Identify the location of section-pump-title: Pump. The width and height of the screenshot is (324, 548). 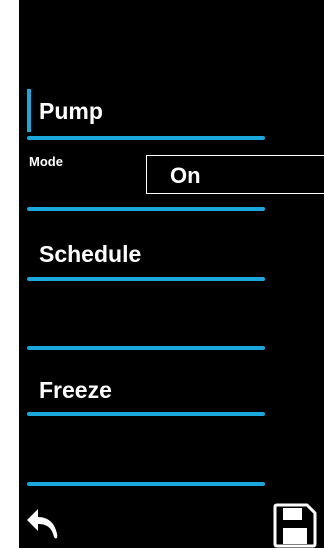
(71, 111).